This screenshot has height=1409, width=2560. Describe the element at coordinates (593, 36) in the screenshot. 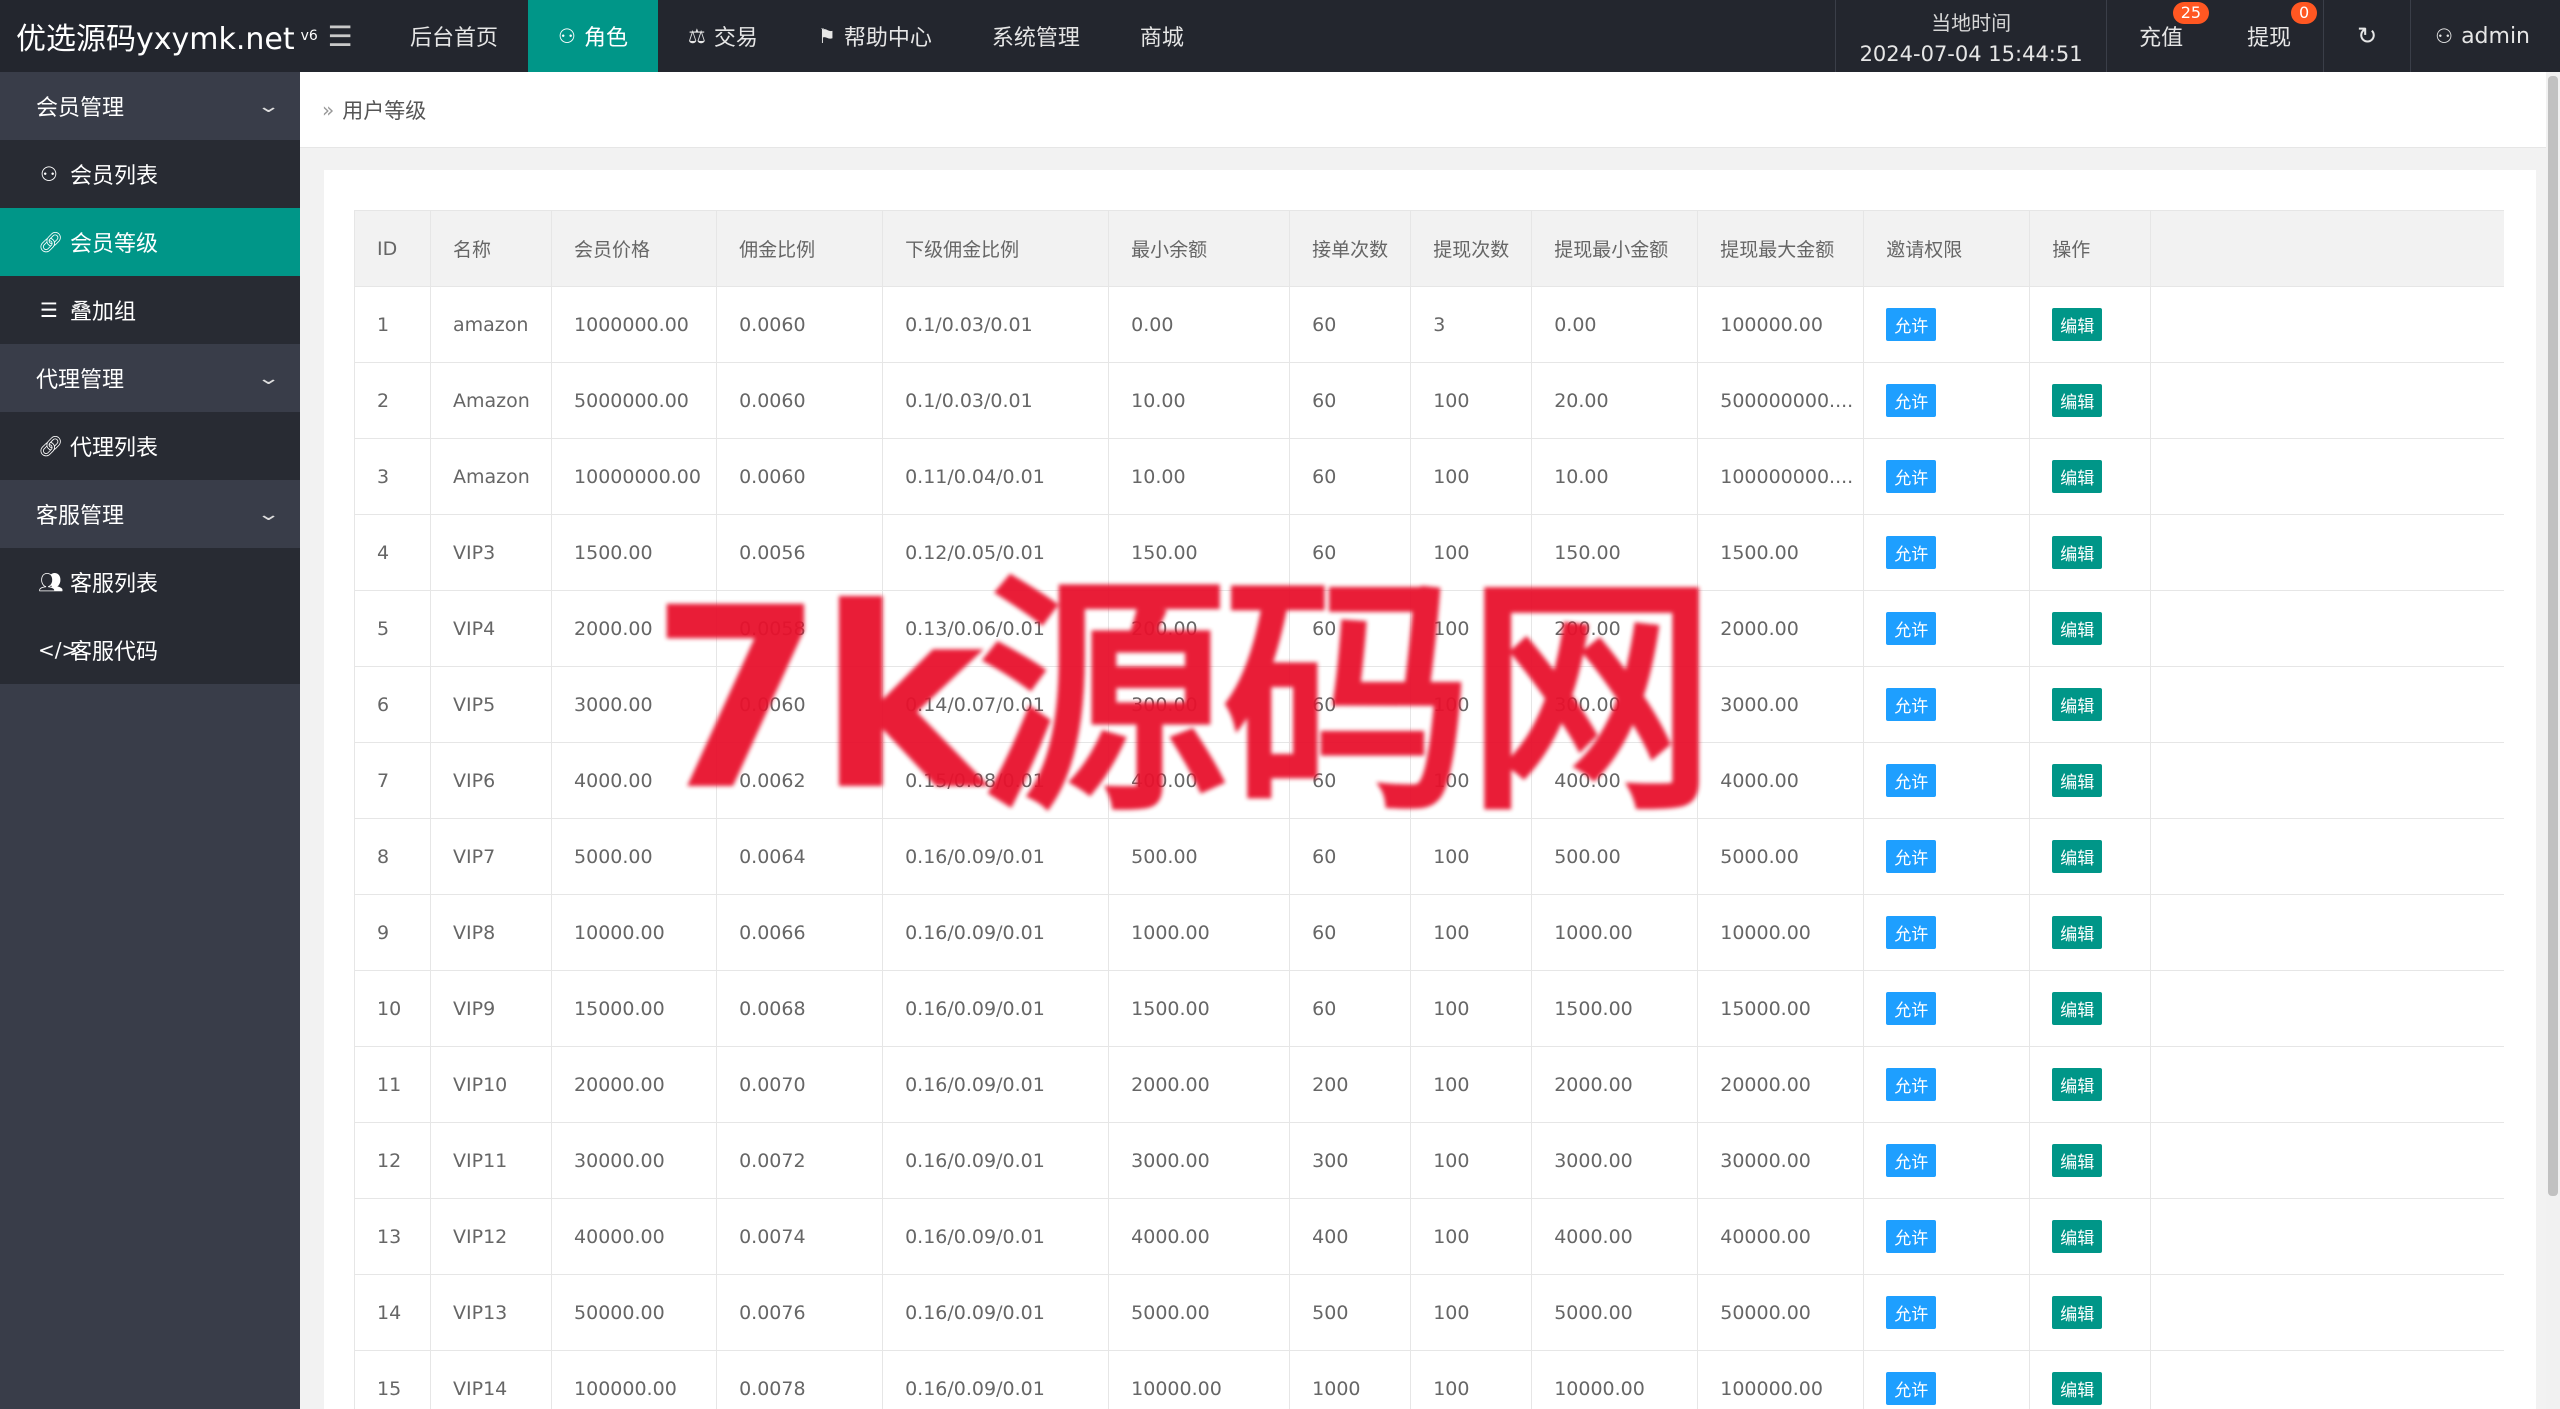

I see `nav-item-role: ⚇ 角色` at that location.